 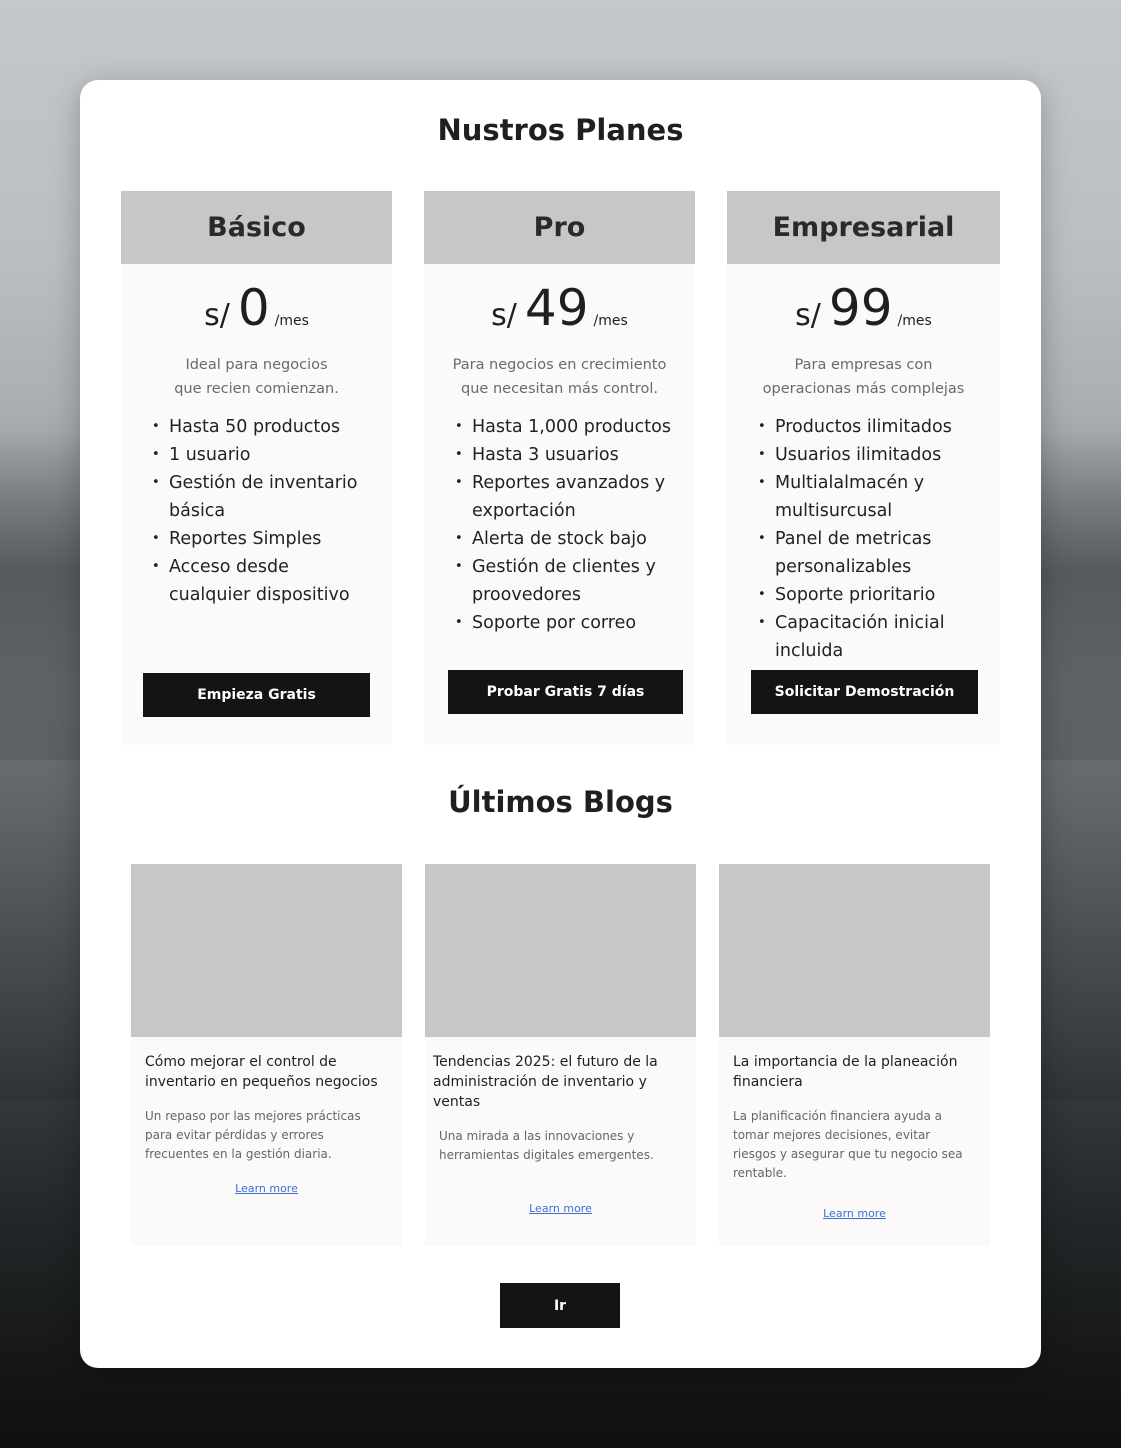 I want to click on feature-item: Gestión de clientes y proovedores, so click(x=566, y=581).